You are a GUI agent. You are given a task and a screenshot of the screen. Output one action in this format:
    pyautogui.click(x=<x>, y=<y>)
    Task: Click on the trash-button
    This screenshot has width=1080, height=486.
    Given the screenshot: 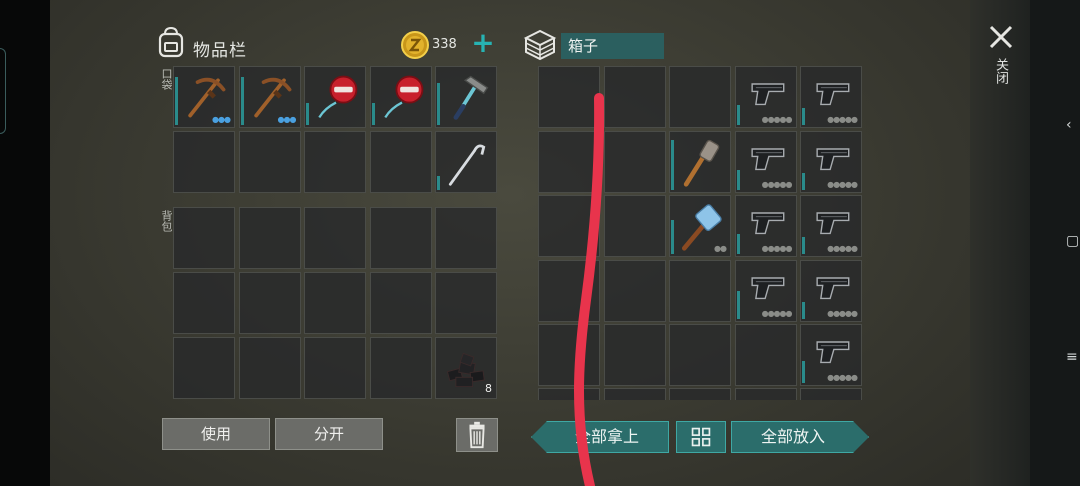 What is the action you would take?
    pyautogui.click(x=477, y=435)
    